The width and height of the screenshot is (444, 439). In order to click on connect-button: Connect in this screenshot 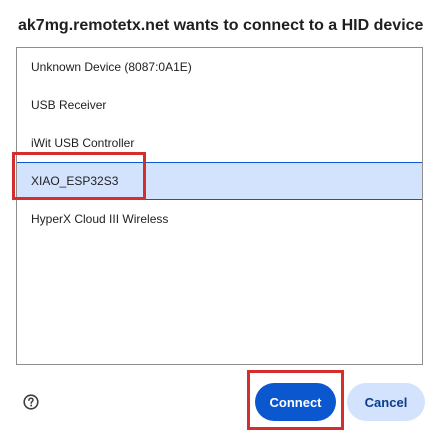, I will do `click(295, 402)`.